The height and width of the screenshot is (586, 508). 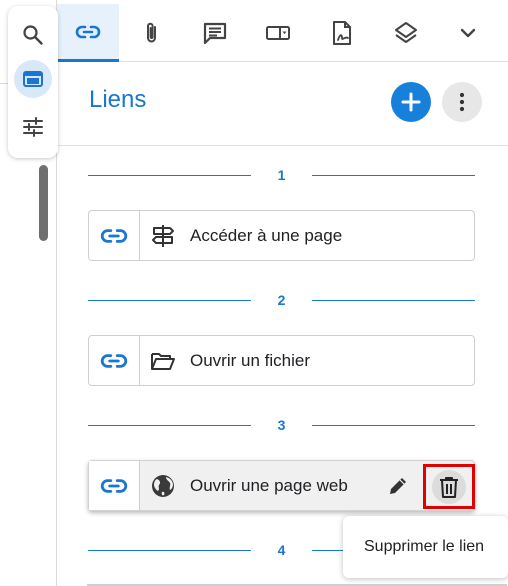 I want to click on search-button, so click(x=33, y=35).